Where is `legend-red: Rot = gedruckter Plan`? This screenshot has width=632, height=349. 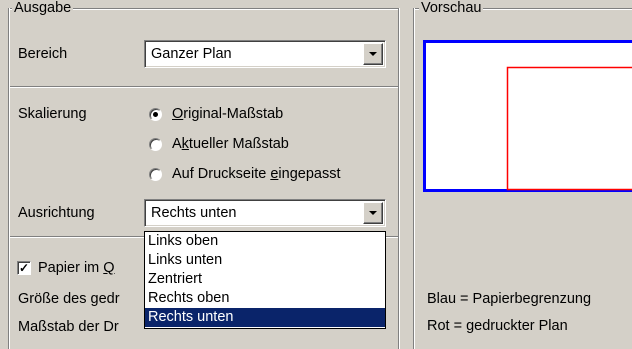
legend-red: Rot = gedruckter Plan is located at coordinates (497, 326).